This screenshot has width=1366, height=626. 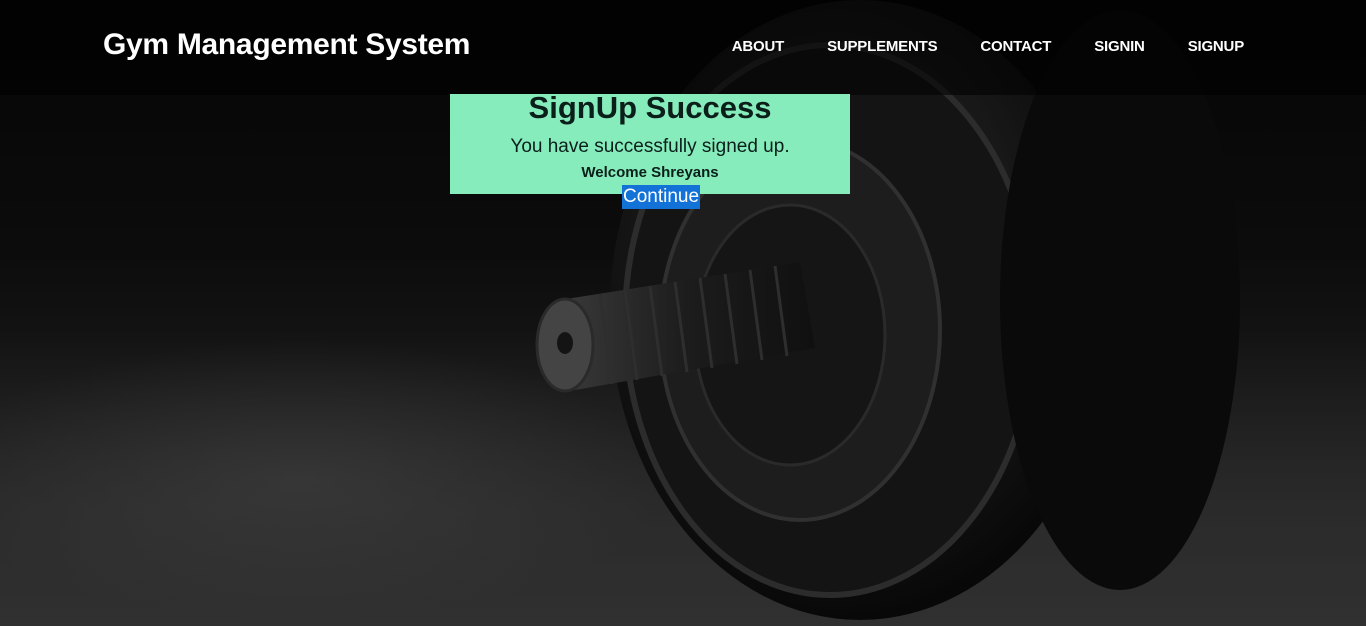 What do you see at coordinates (1119, 46) in the screenshot?
I see `nav-link-signin: SIGNIN` at bounding box center [1119, 46].